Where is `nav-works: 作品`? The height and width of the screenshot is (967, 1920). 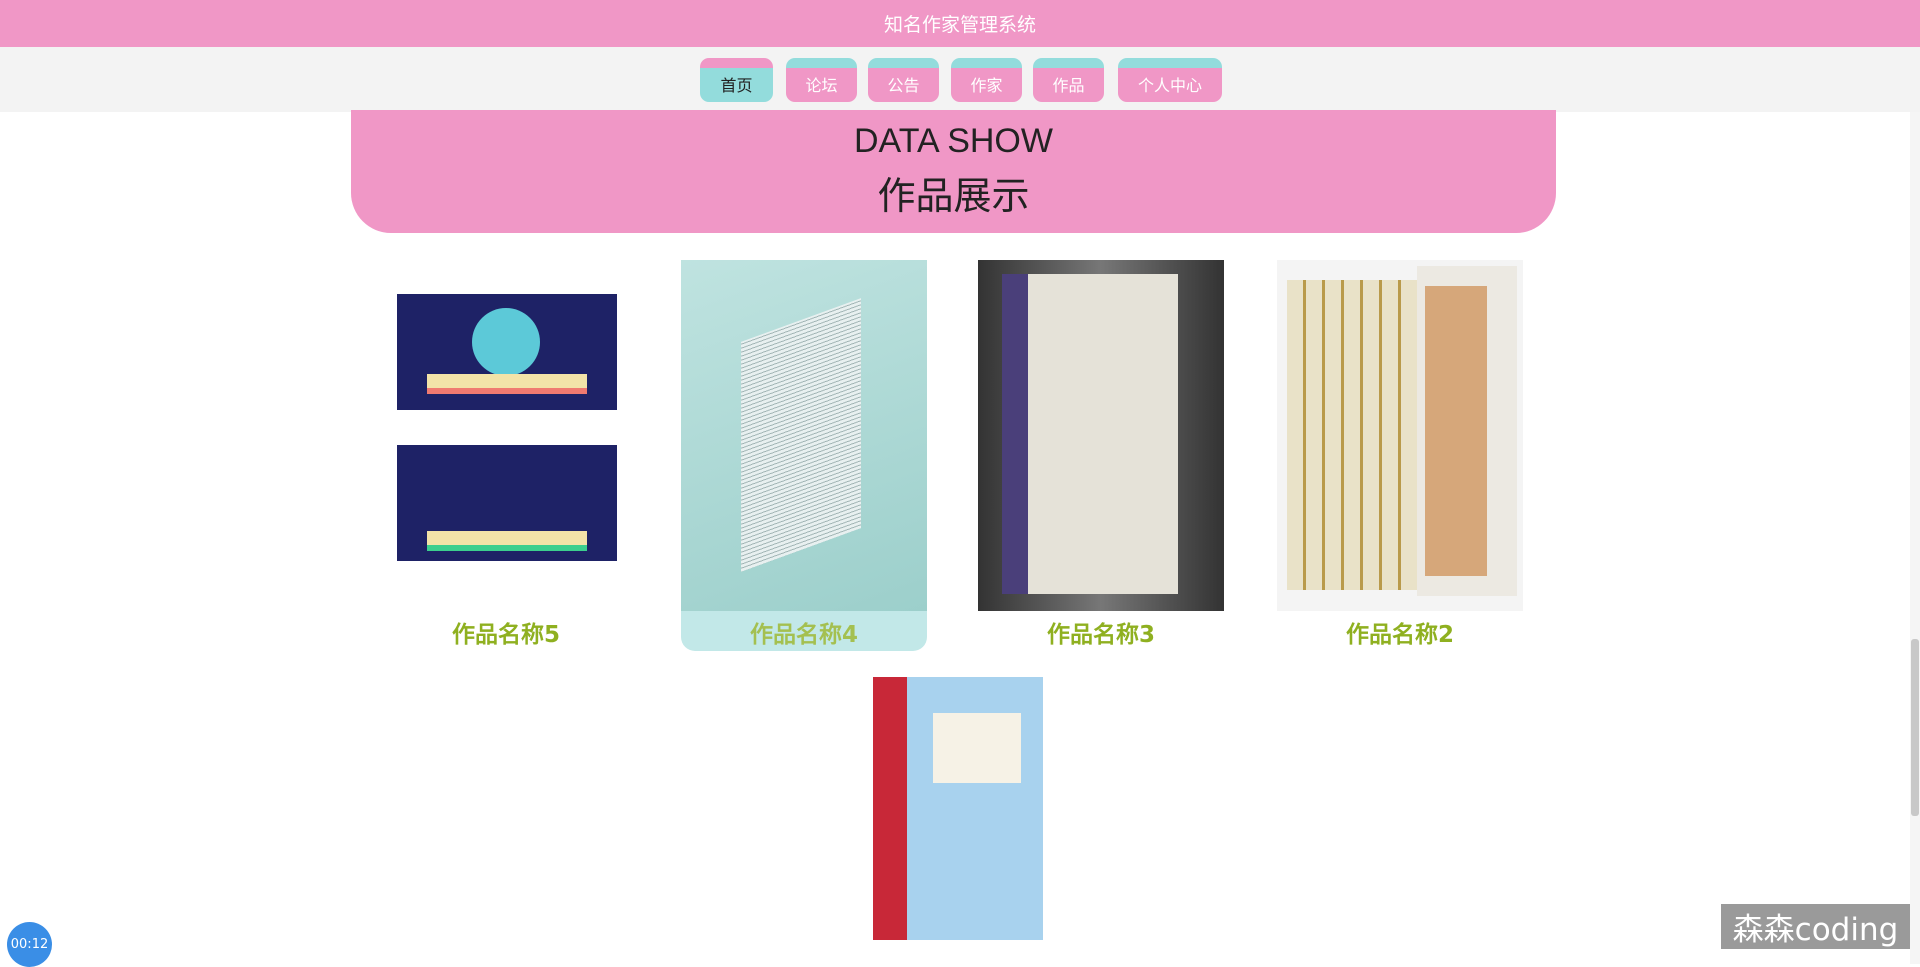 nav-works: 作品 is located at coordinates (1068, 80).